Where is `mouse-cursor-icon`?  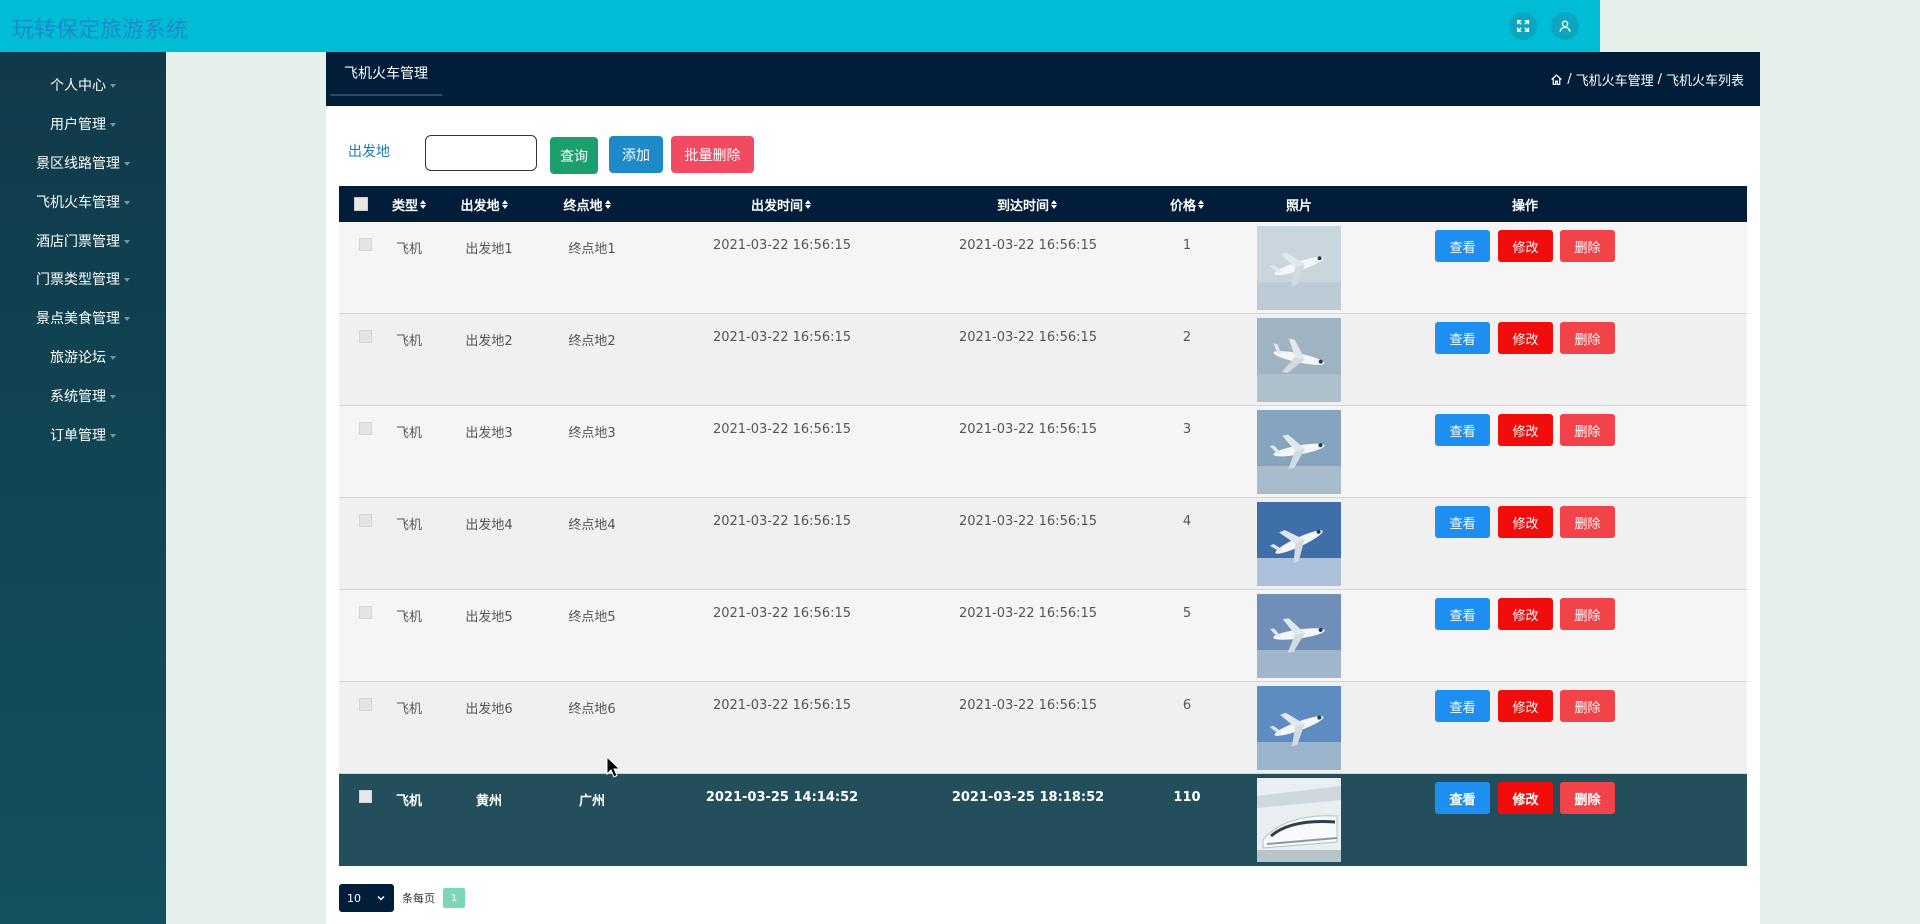 mouse-cursor-icon is located at coordinates (613, 767).